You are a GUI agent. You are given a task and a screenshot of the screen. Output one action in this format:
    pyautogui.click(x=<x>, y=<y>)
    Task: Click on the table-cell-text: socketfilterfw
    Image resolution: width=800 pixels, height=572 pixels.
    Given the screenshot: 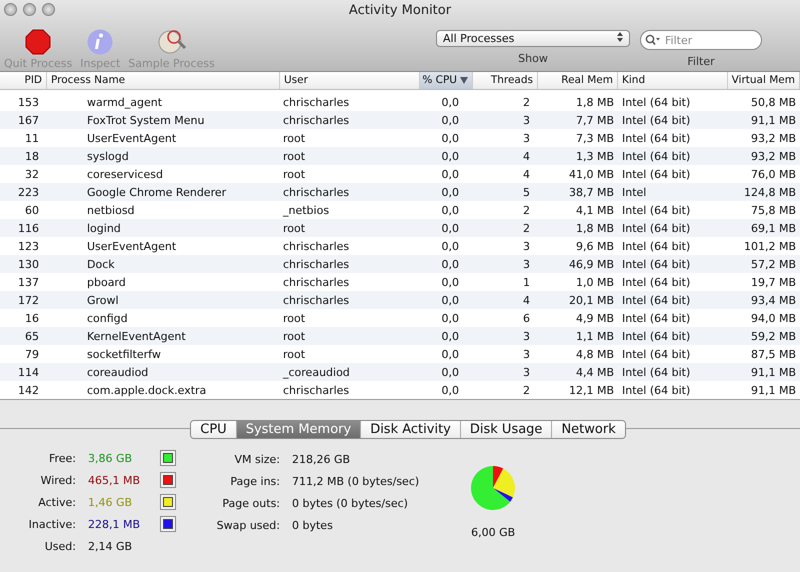 What is the action you would take?
    pyautogui.click(x=124, y=354)
    